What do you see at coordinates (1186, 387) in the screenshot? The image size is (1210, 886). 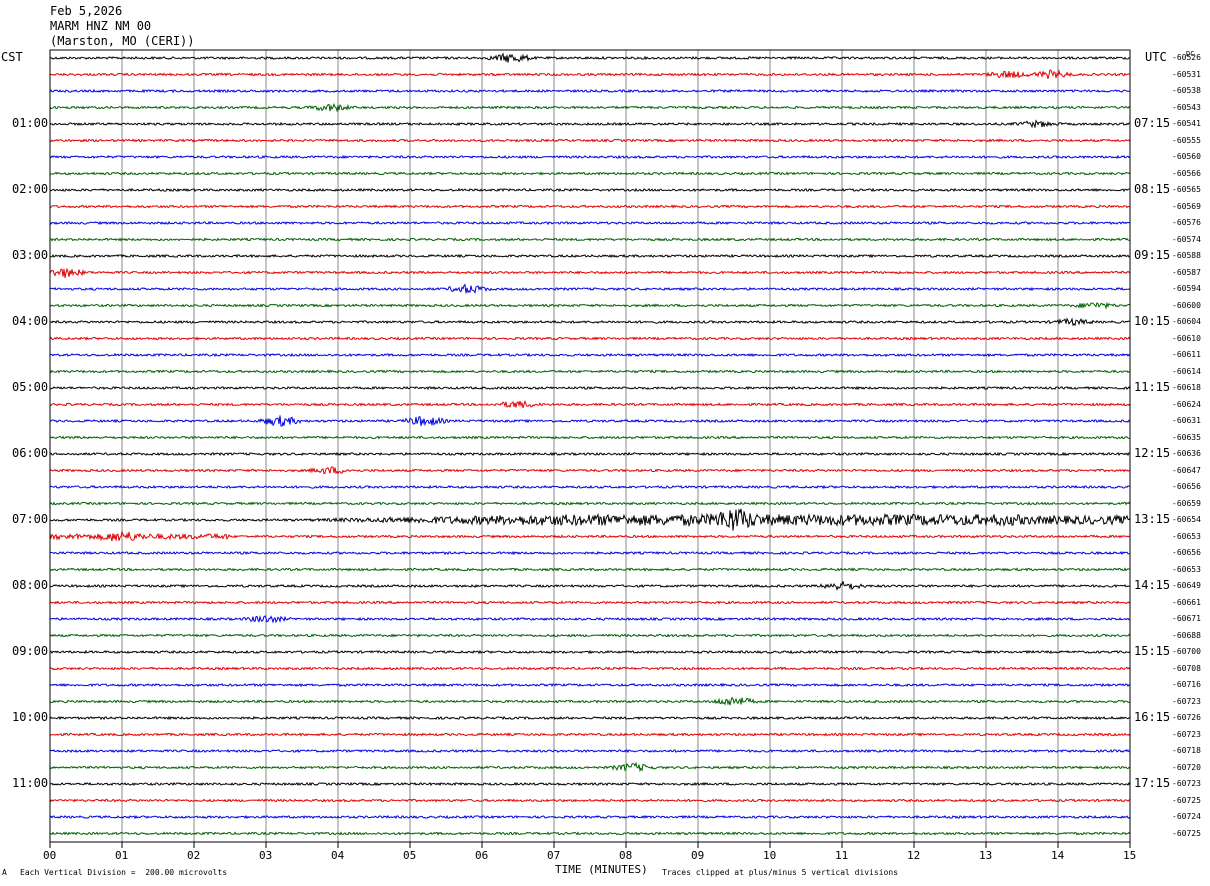 I see `dc-offset-label: -60618` at bounding box center [1186, 387].